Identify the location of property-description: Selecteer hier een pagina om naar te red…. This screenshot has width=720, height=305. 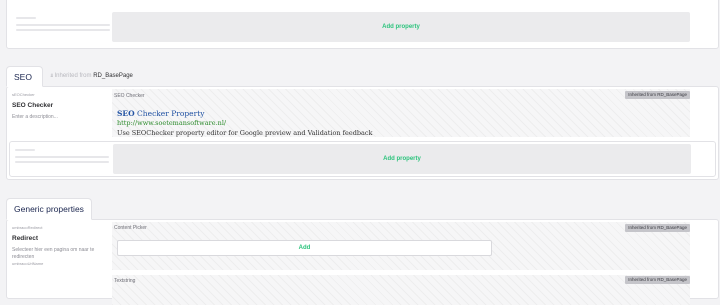
(57, 254).